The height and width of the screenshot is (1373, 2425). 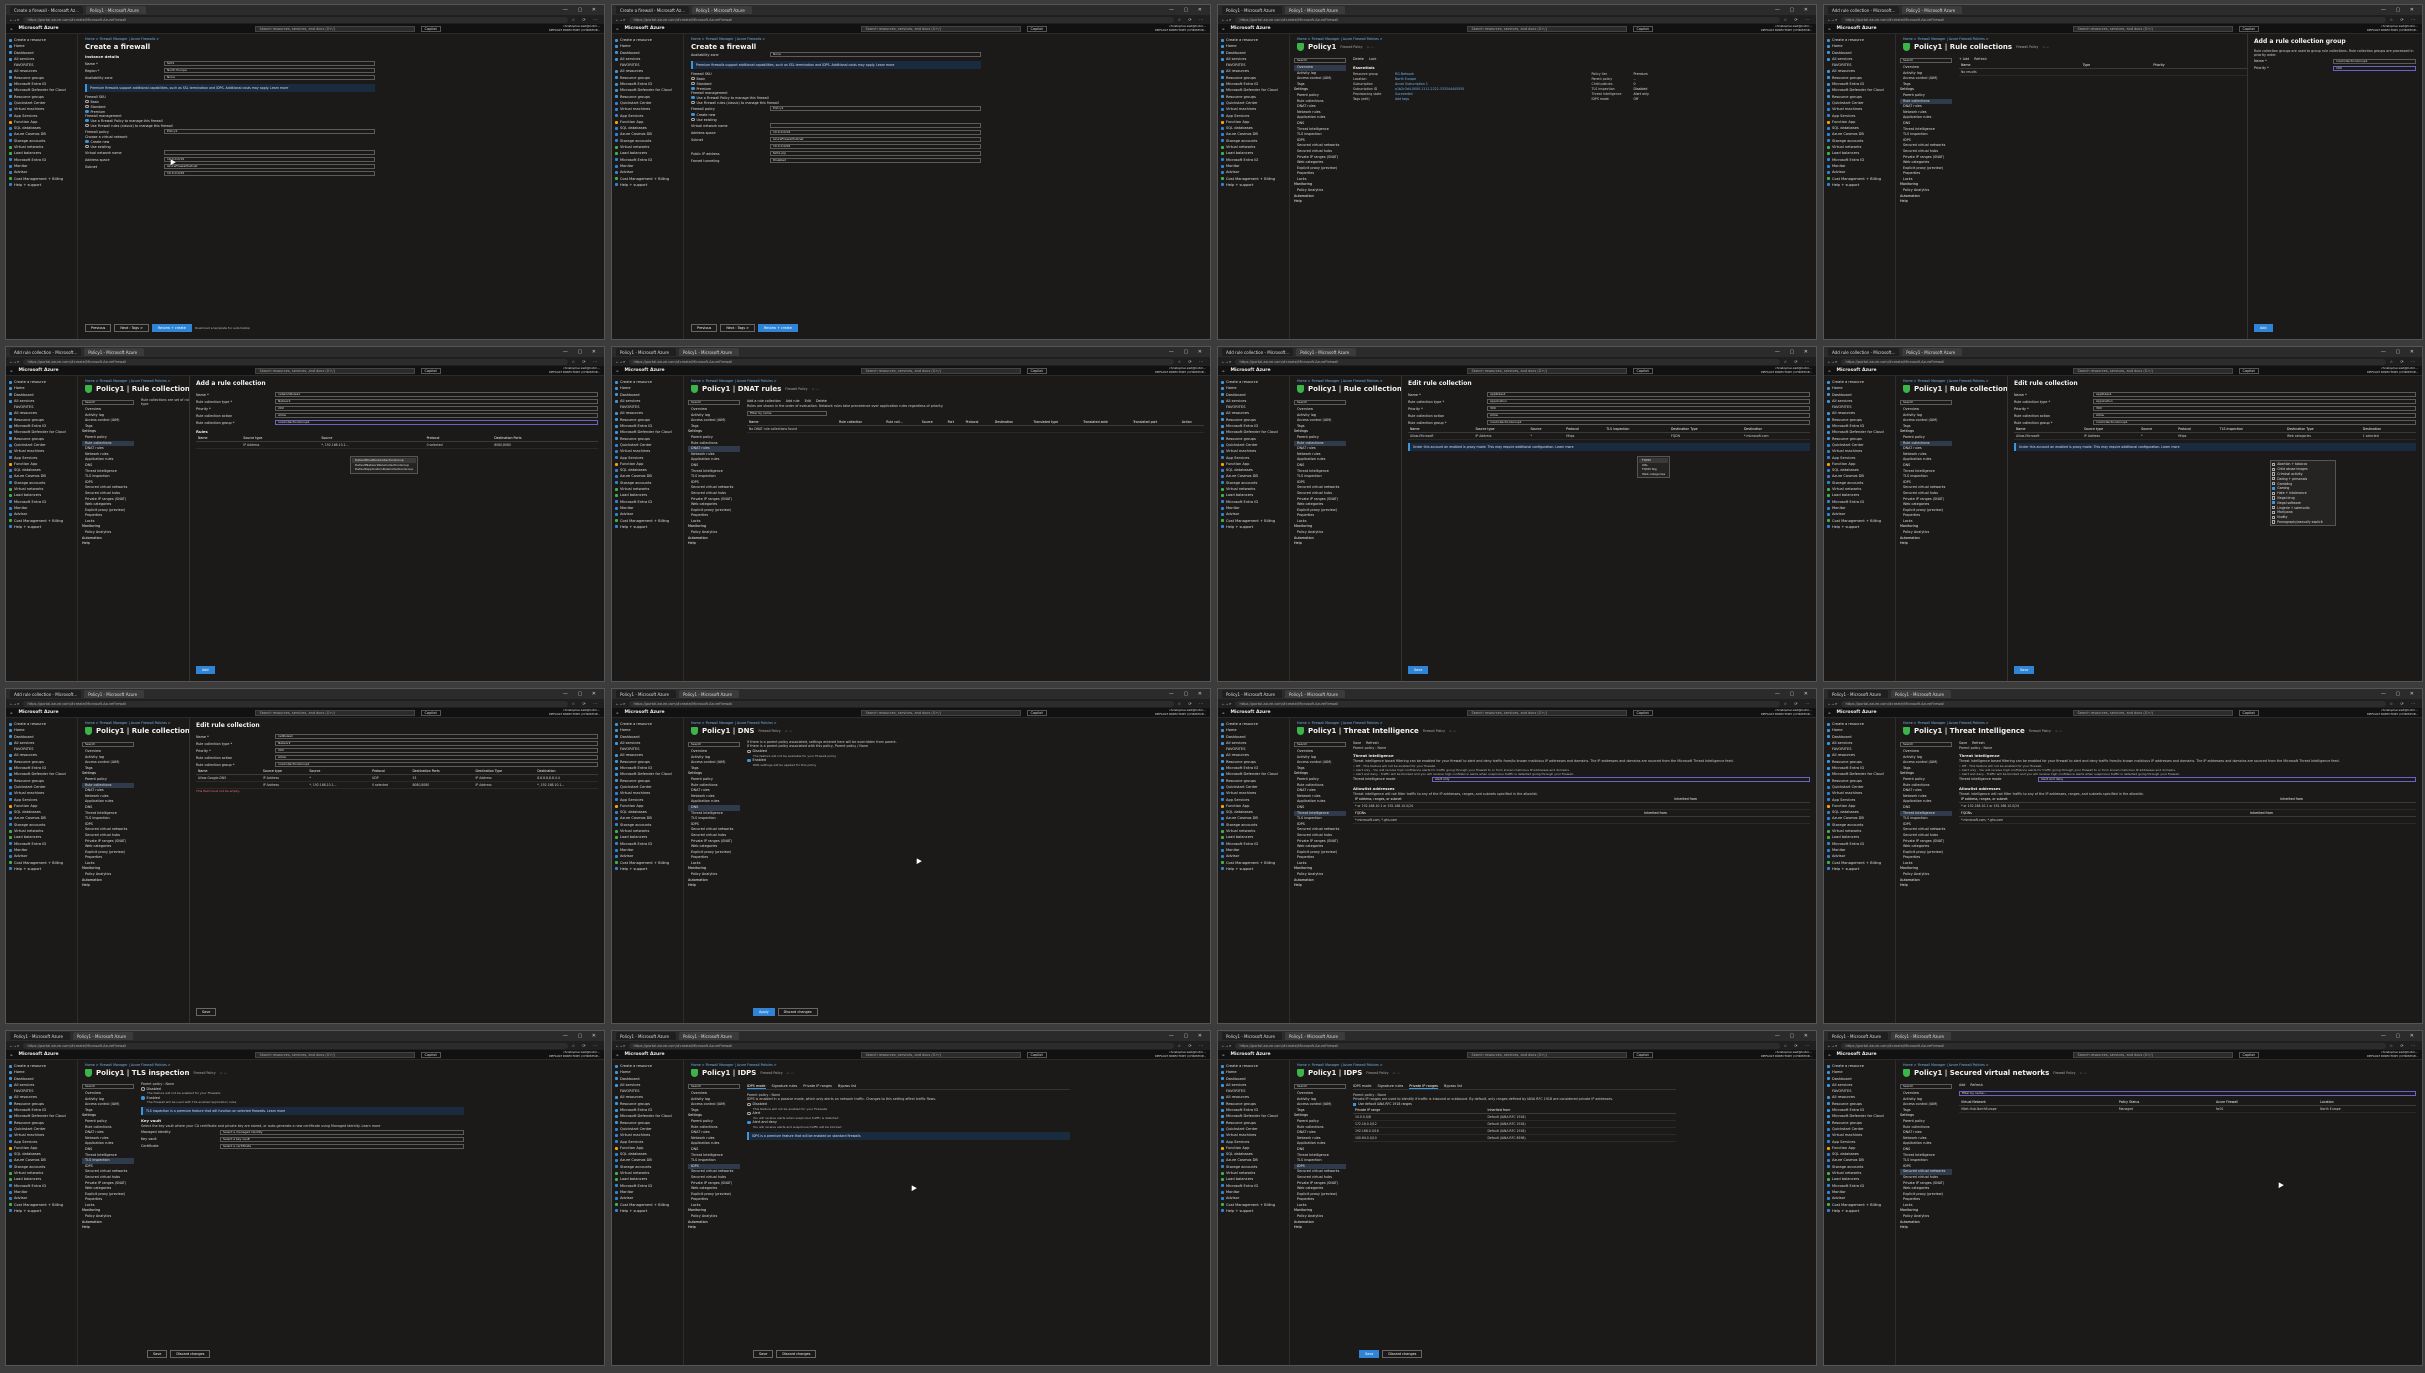 What do you see at coordinates (1980, 59) in the screenshot?
I see `toolbar-button: Refresh` at bounding box center [1980, 59].